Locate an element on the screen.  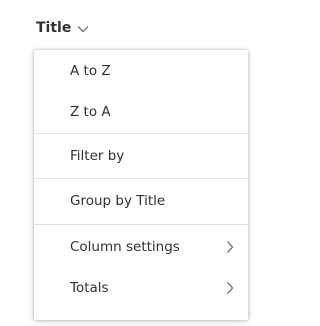
menu-item-group-by-title: Group by Title is located at coordinates (141, 201).